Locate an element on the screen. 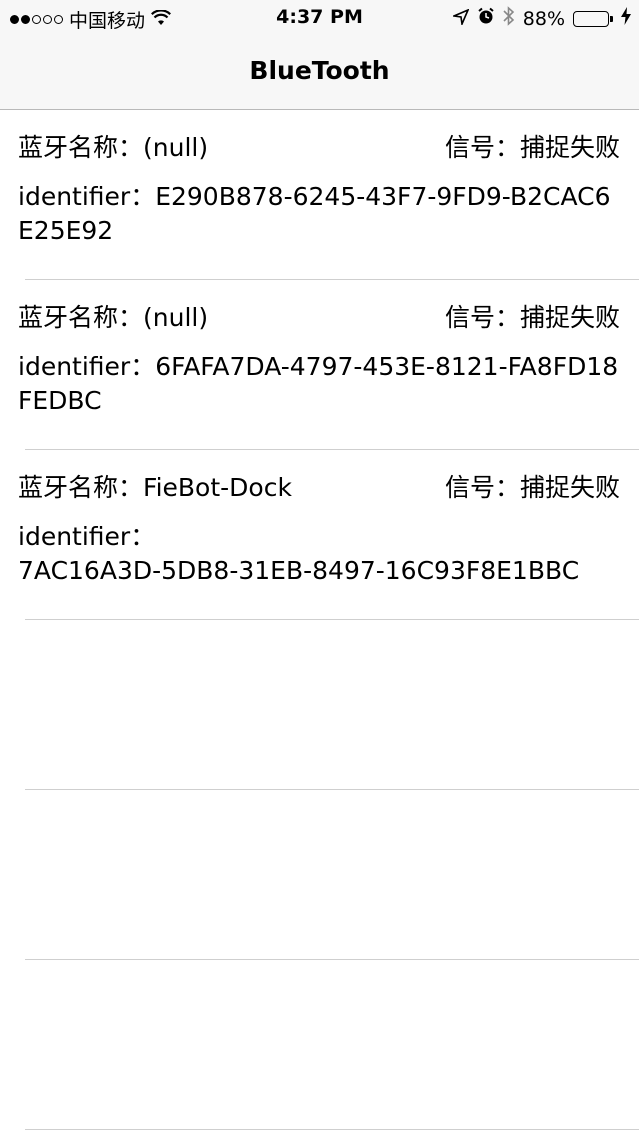 The height and width of the screenshot is (1136, 639). battery-percent: 88% is located at coordinates (543, 18).